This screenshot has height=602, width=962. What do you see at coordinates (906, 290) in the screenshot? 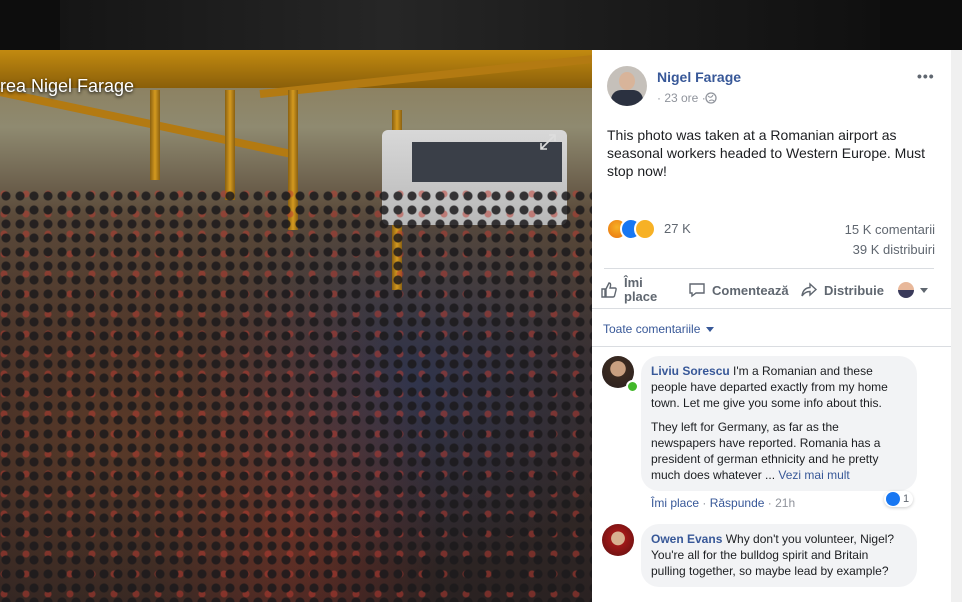
I see `viewer-avatar` at bounding box center [906, 290].